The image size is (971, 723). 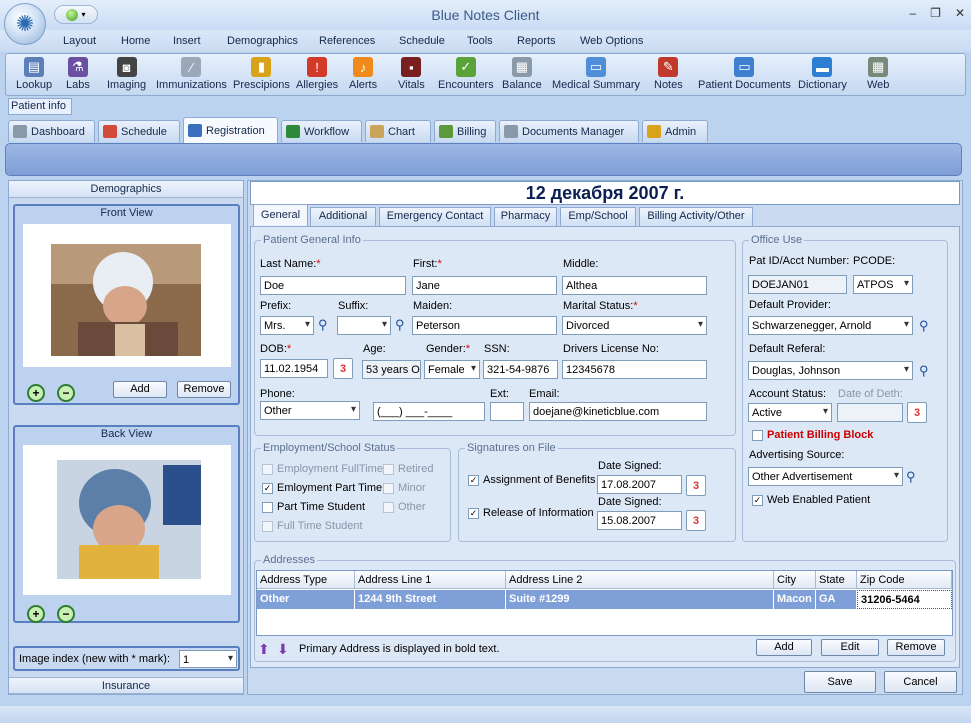 What do you see at coordinates (836, 580) in the screenshot?
I see `column-header: State` at bounding box center [836, 580].